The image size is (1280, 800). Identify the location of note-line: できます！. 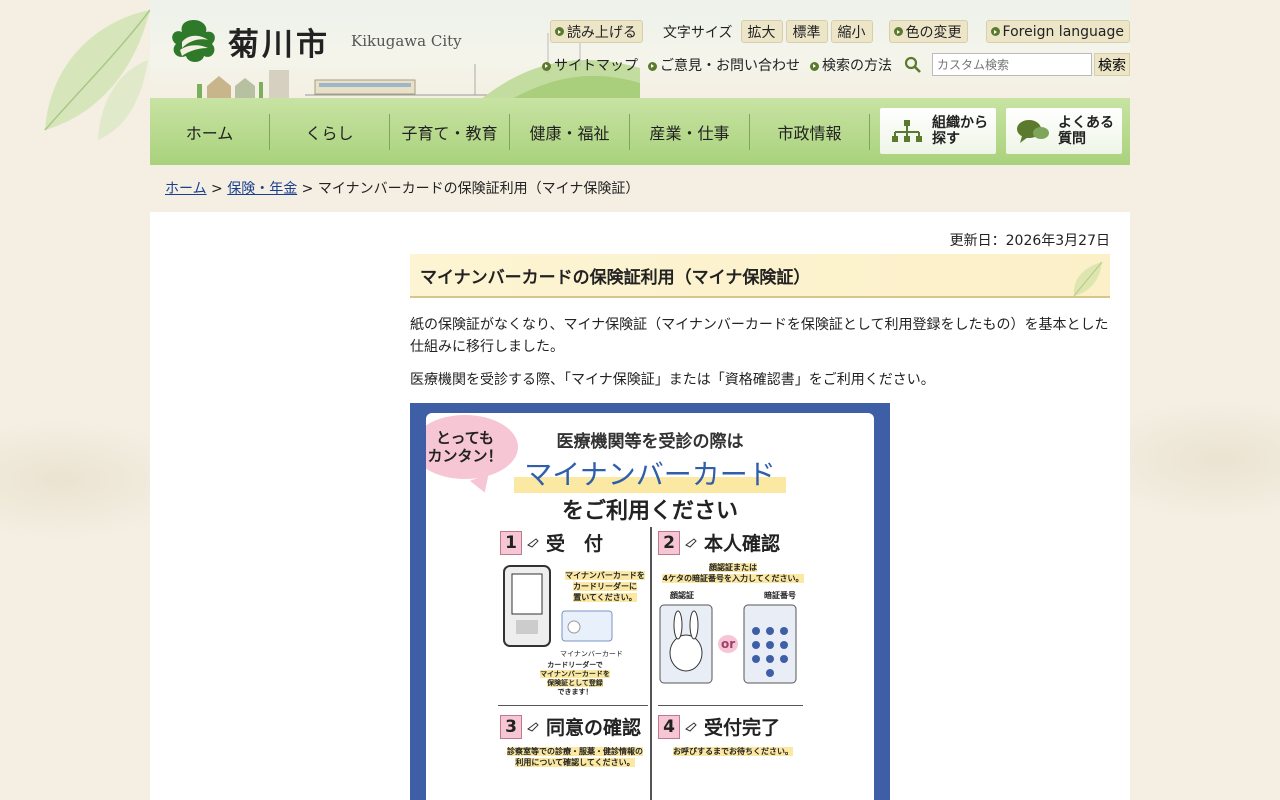
(575, 692).